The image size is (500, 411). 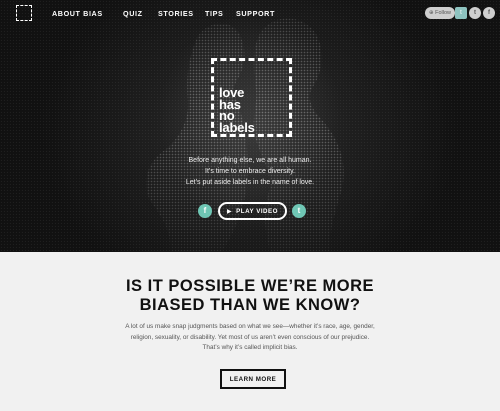 I want to click on logo-line: labels, so click(x=237, y=127).